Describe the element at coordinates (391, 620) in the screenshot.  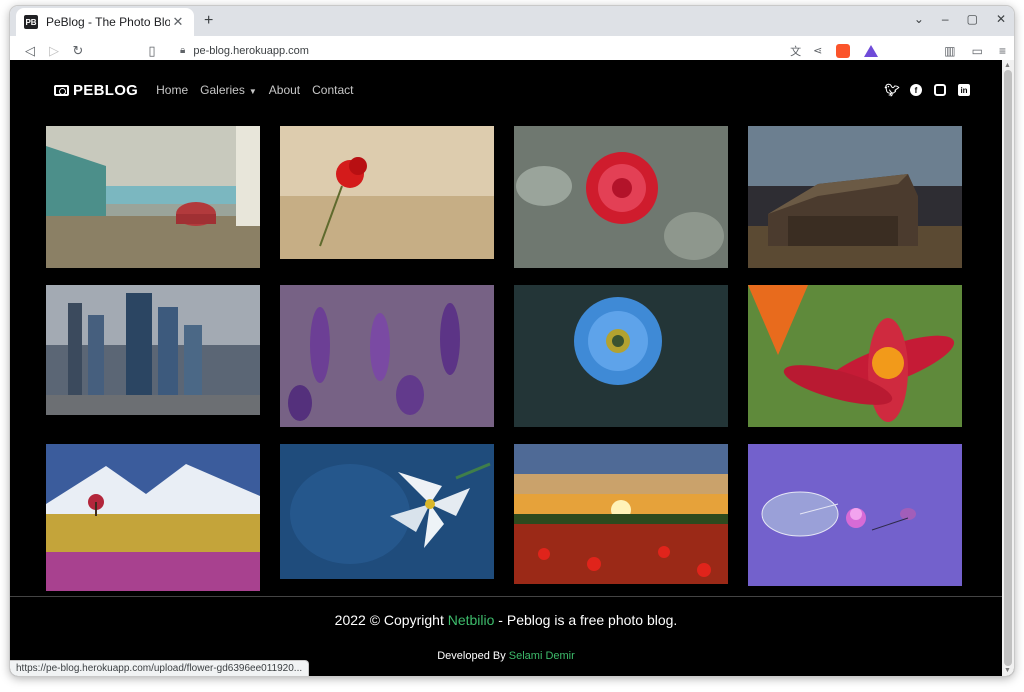
I see `copyright-prefix: 2022 © Copyright` at that location.